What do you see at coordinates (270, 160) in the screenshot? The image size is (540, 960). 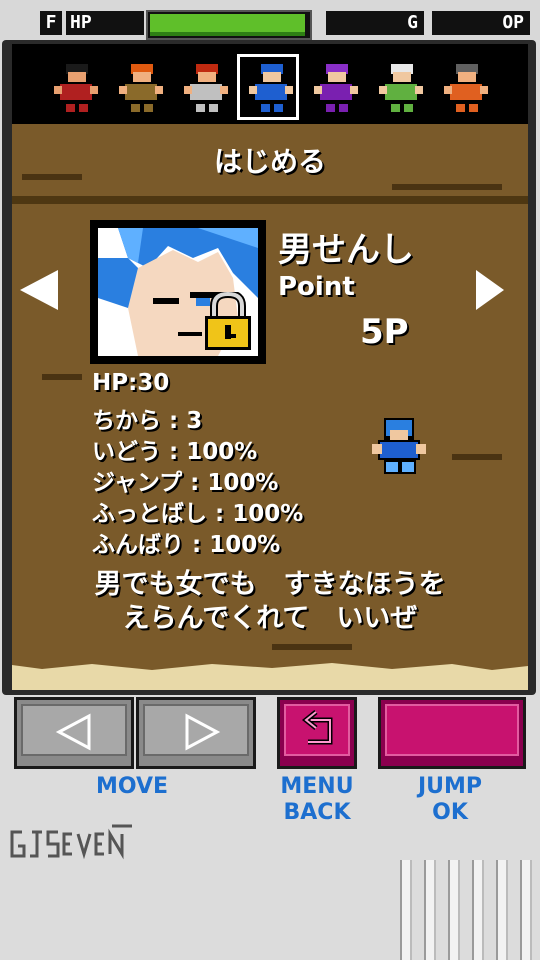 I see `start-button: はじめる` at bounding box center [270, 160].